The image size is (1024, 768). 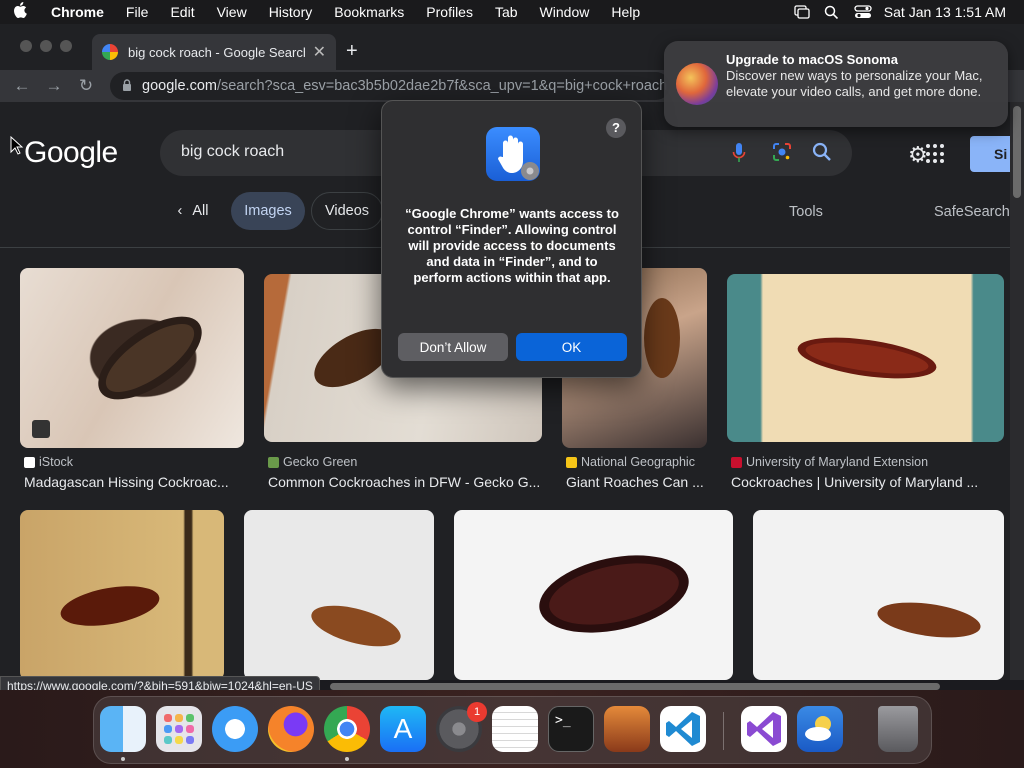 What do you see at coordinates (945, 12) in the screenshot?
I see `menu-bar-clock: Sat Jan 13 1:51 AM` at bounding box center [945, 12].